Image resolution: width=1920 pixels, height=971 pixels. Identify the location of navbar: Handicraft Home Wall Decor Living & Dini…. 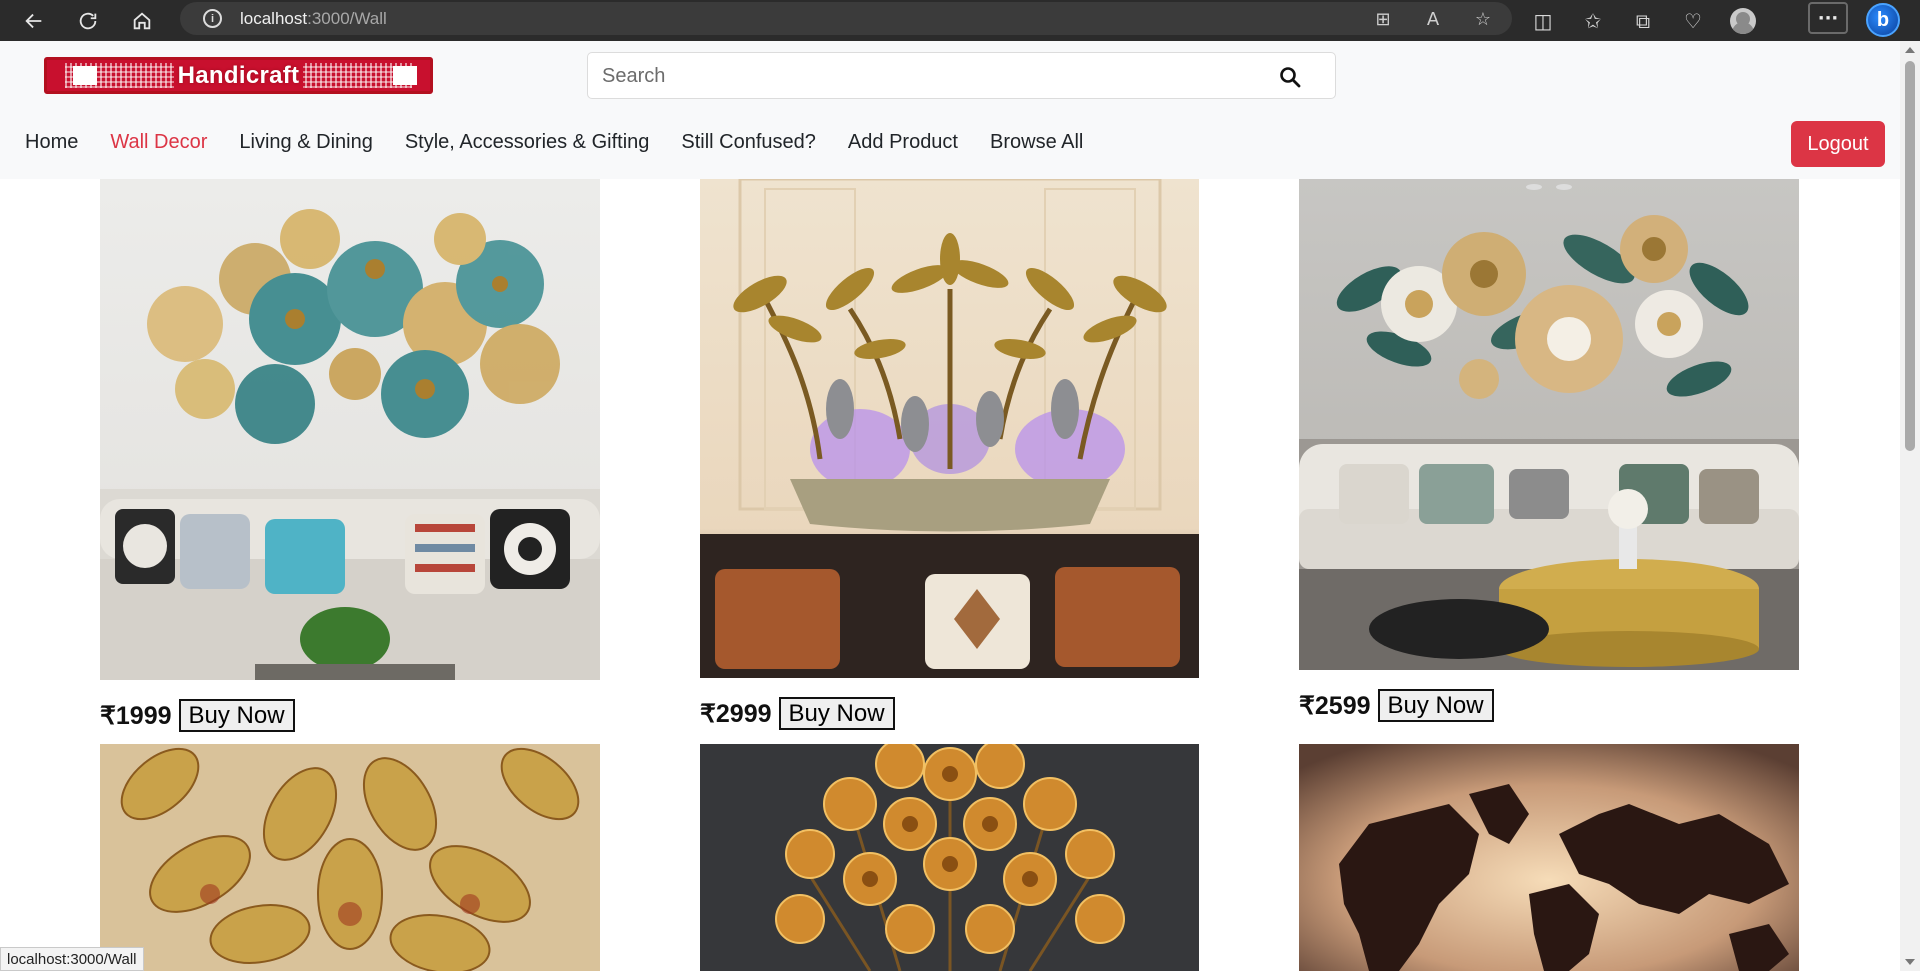
(950, 110).